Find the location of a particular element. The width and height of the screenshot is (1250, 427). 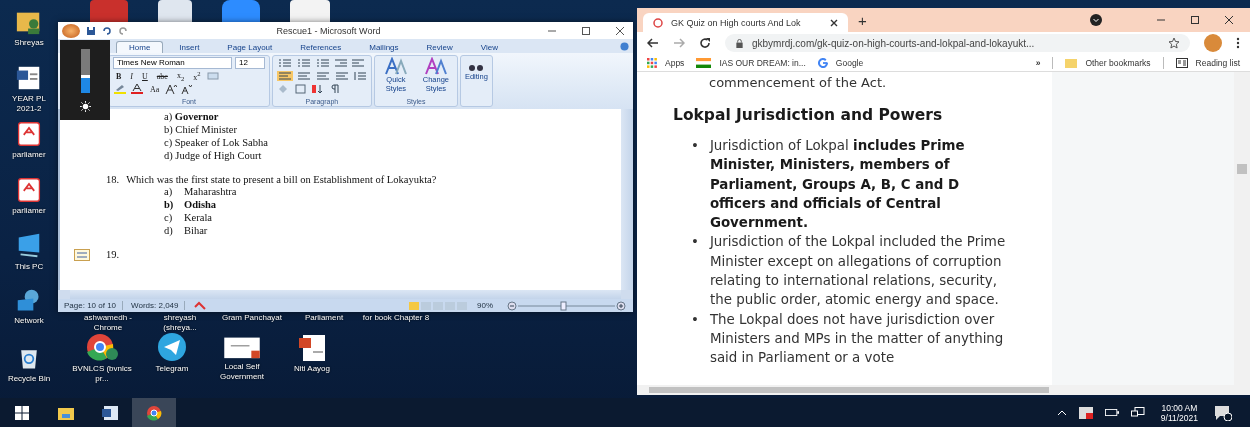

reading-list-button: Reading list is located at coordinates (1207, 62).